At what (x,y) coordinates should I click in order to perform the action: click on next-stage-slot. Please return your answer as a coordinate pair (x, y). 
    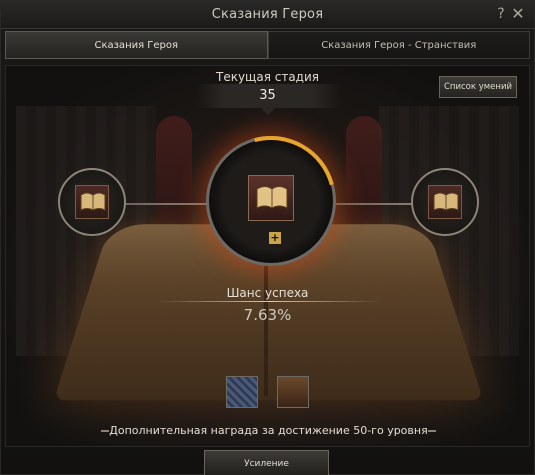
    Looking at the image, I should click on (445, 202).